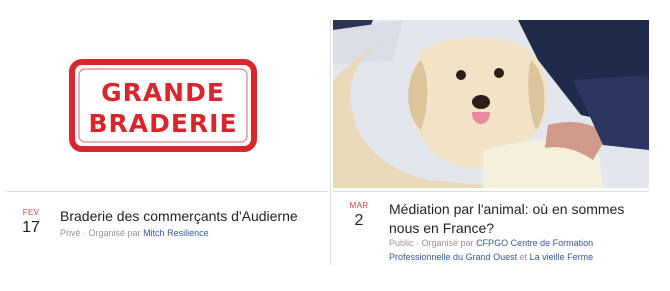 Image resolution: width=670 pixels, height=291 pixels. Describe the element at coordinates (523, 257) in the screenshot. I see `organizer-conjunction: et` at that location.